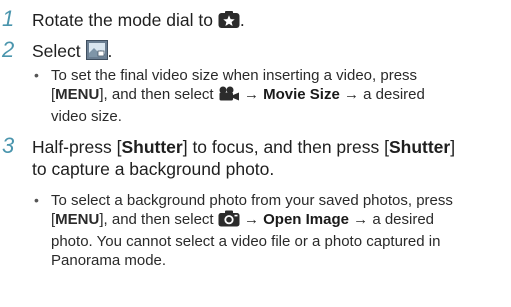 The width and height of the screenshot is (511, 307). Describe the element at coordinates (8, 145) in the screenshot. I see `step-number: 3` at that location.